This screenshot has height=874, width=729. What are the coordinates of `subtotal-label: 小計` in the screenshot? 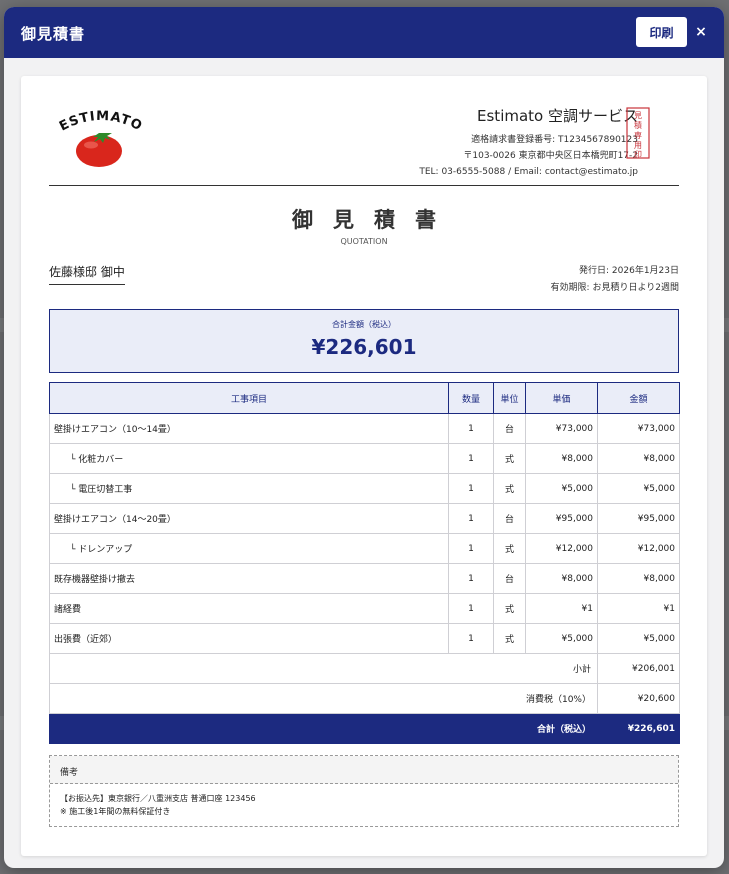 It's located at (323, 668).